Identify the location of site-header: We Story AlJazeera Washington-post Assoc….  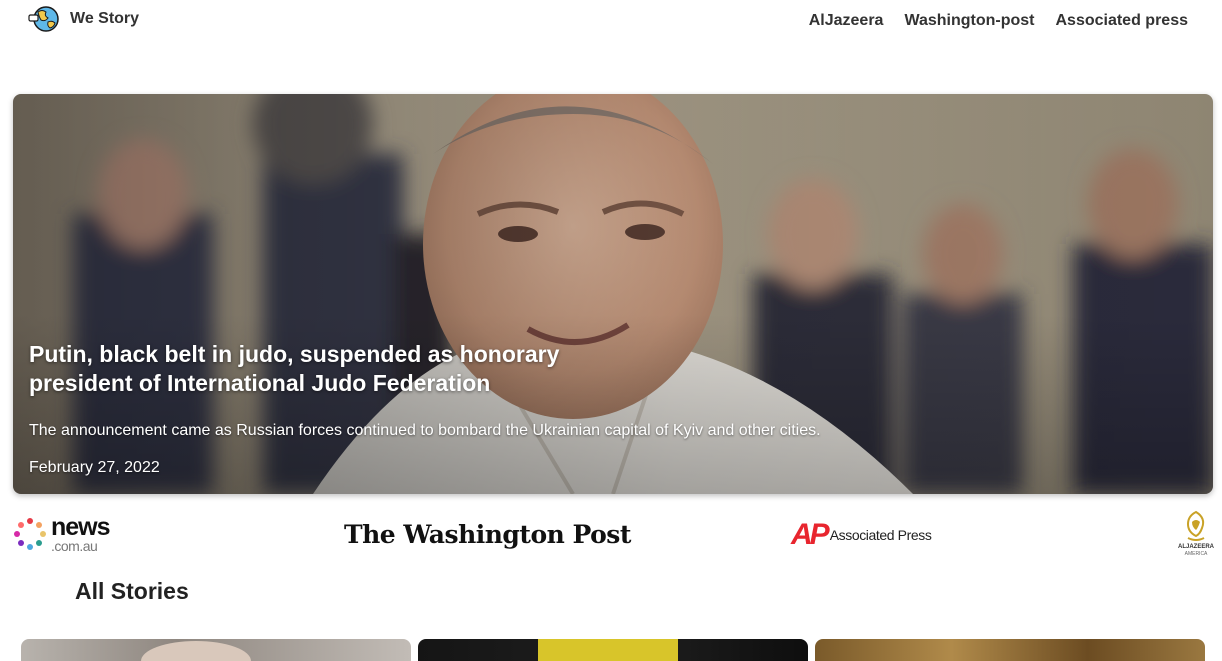
(611, 22).